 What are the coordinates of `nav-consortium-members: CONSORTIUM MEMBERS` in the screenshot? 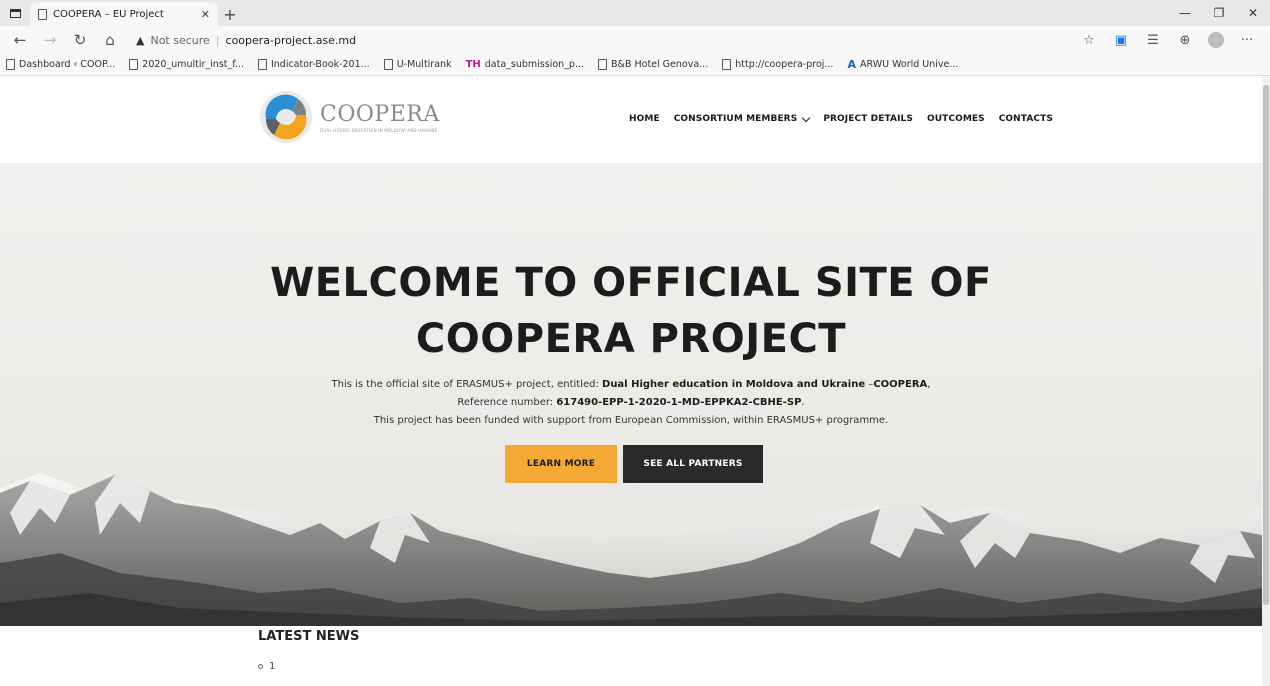 It's located at (742, 118).